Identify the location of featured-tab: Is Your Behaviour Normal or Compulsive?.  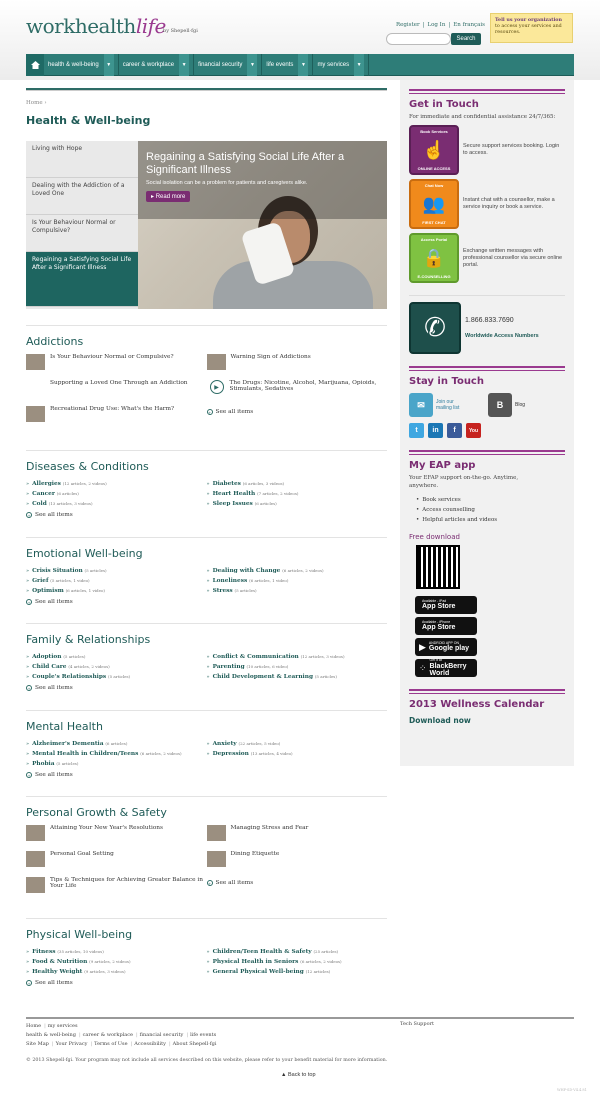
(82, 233).